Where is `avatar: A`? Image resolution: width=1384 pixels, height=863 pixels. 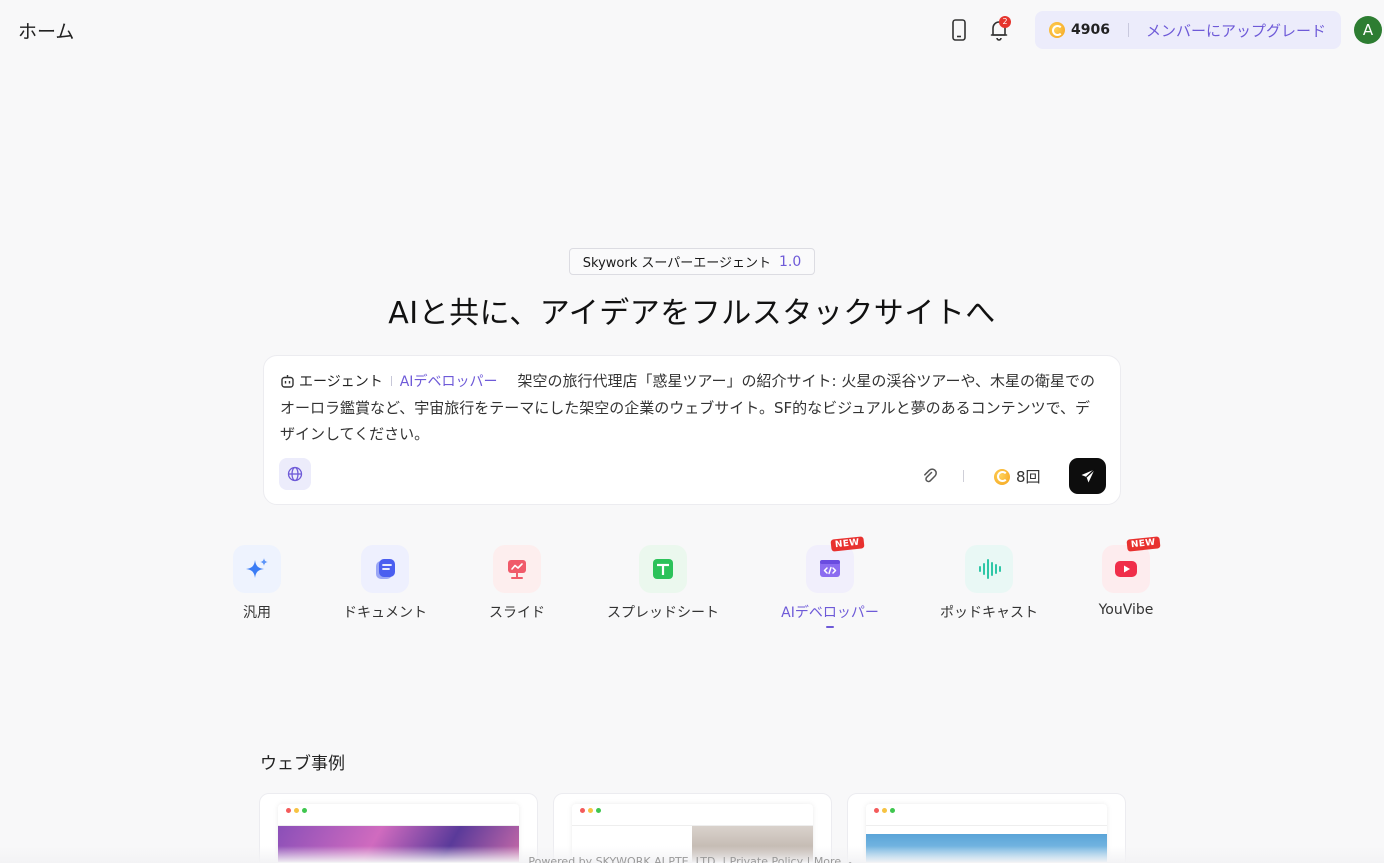 avatar: A is located at coordinates (1368, 30).